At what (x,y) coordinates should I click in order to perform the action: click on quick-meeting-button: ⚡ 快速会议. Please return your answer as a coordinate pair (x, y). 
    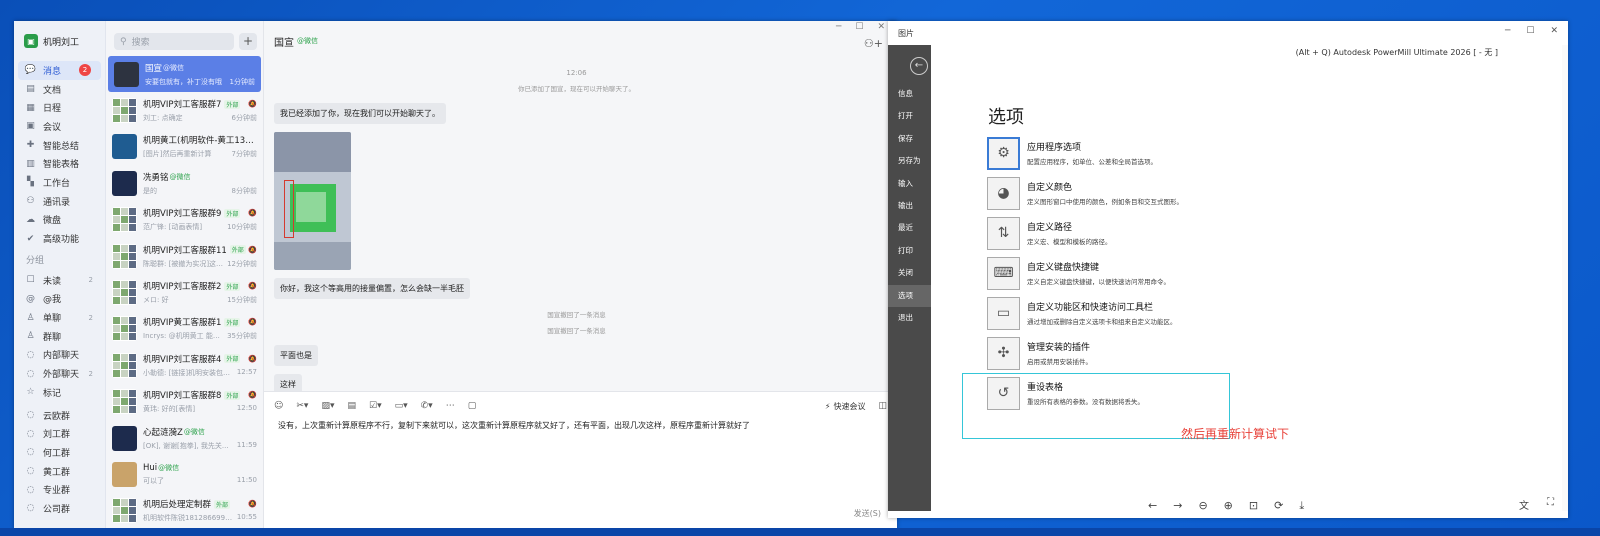
    Looking at the image, I should click on (845, 406).